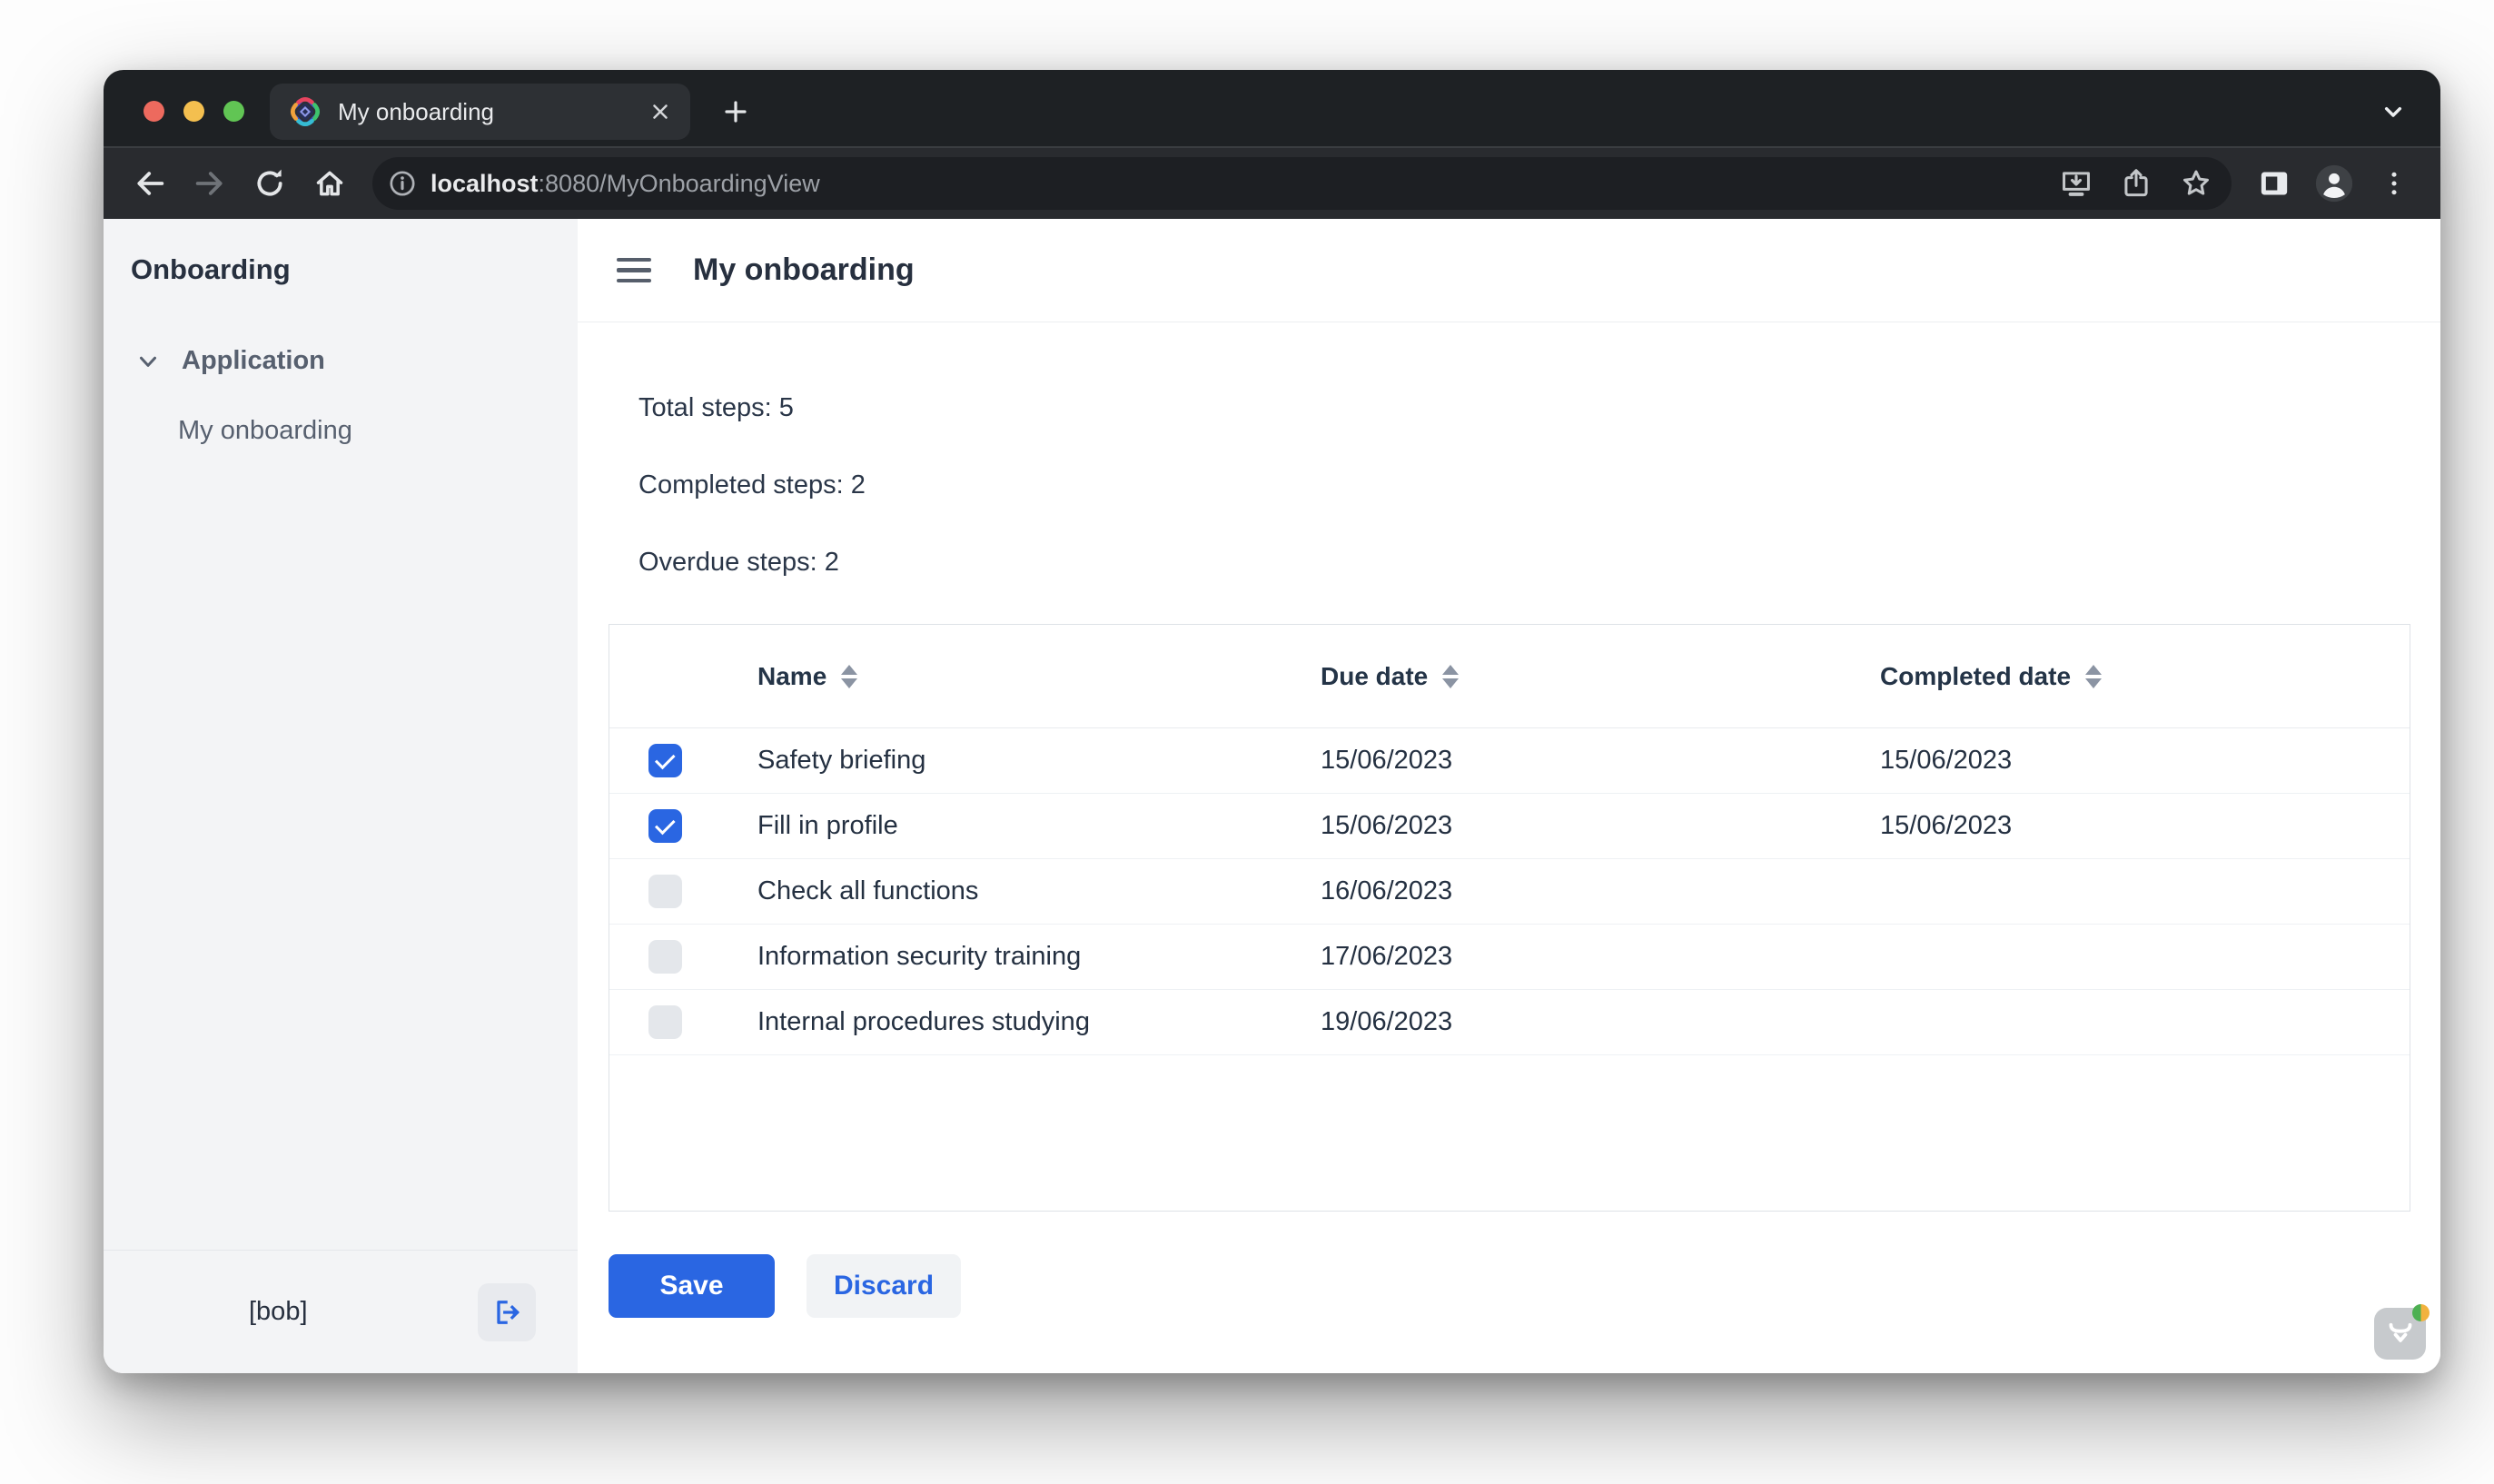 This screenshot has width=2494, height=1484. What do you see at coordinates (923, 1021) in the screenshot?
I see `cell-name: Internal procedures studying` at bounding box center [923, 1021].